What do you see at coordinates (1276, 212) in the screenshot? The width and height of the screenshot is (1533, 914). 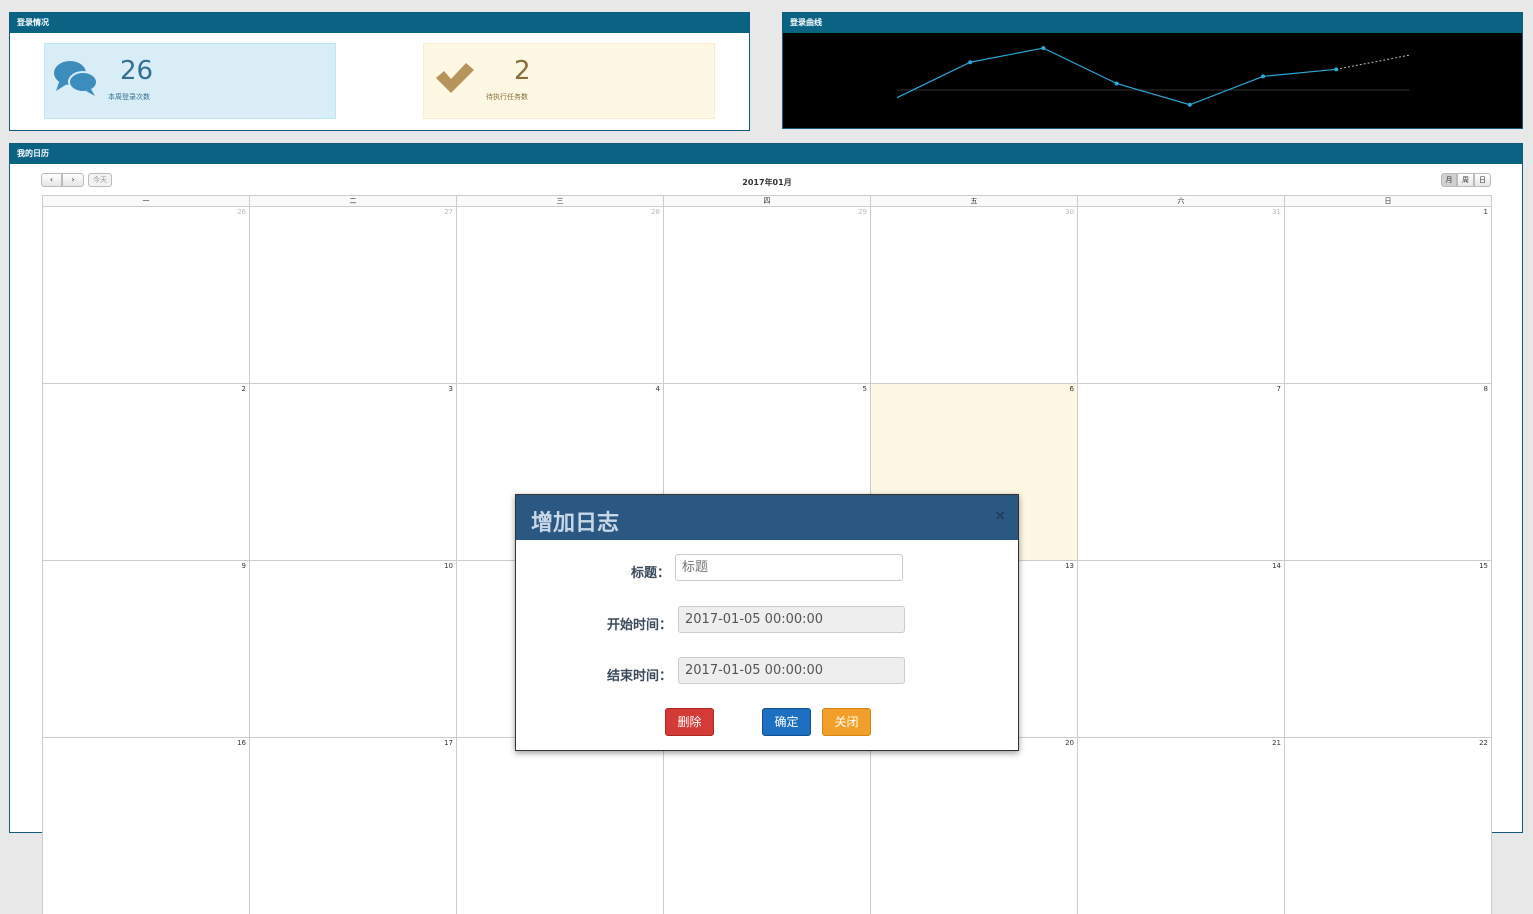 I see `day-number: 31` at bounding box center [1276, 212].